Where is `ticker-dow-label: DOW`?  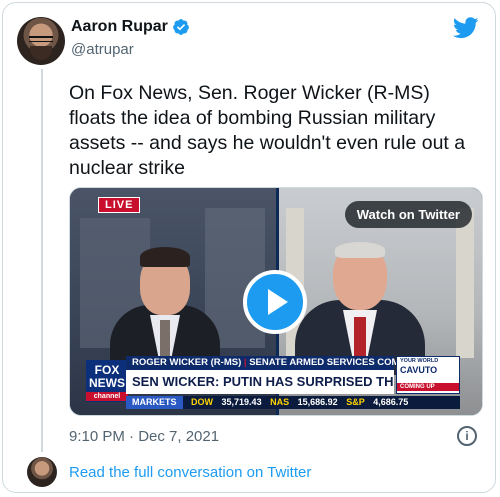
ticker-dow-label: DOW is located at coordinates (202, 402).